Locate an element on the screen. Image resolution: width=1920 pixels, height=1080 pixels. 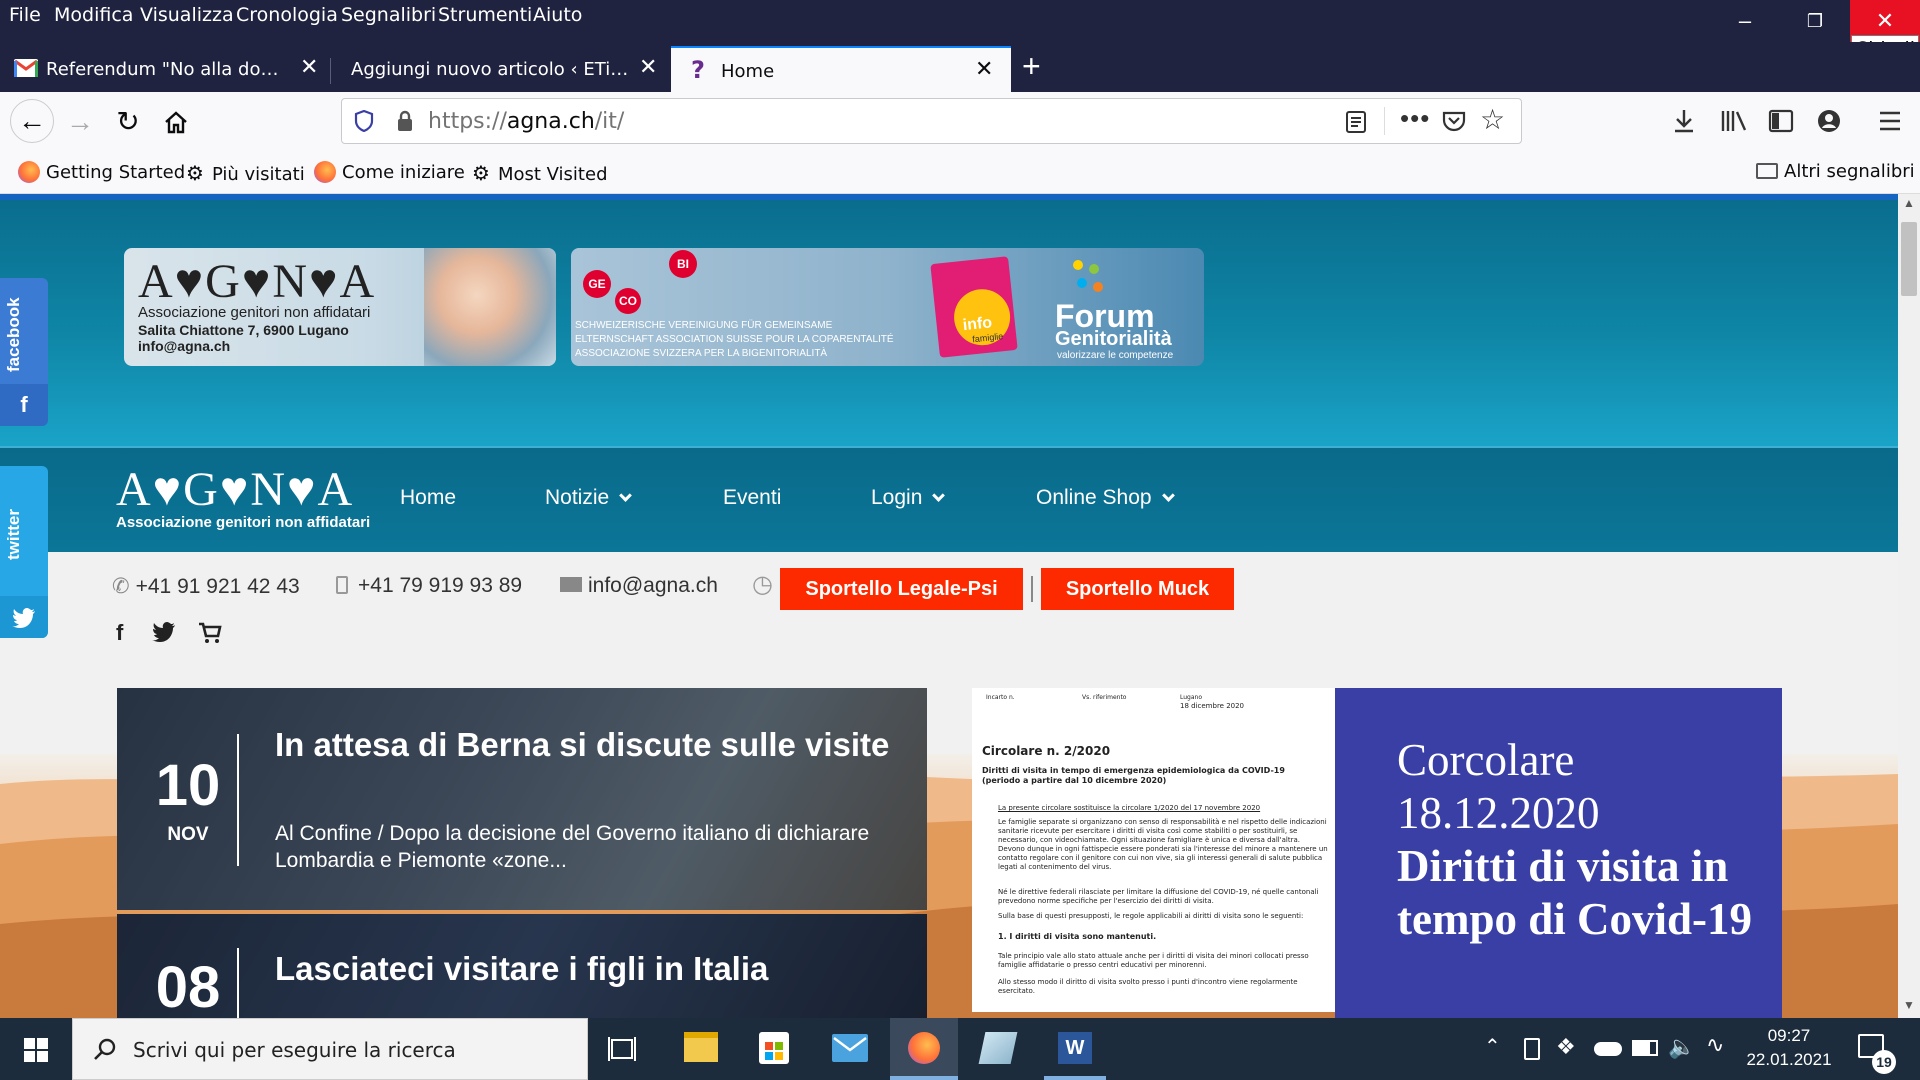
twitter-side-widget: twitter is located at coordinates (24, 552).